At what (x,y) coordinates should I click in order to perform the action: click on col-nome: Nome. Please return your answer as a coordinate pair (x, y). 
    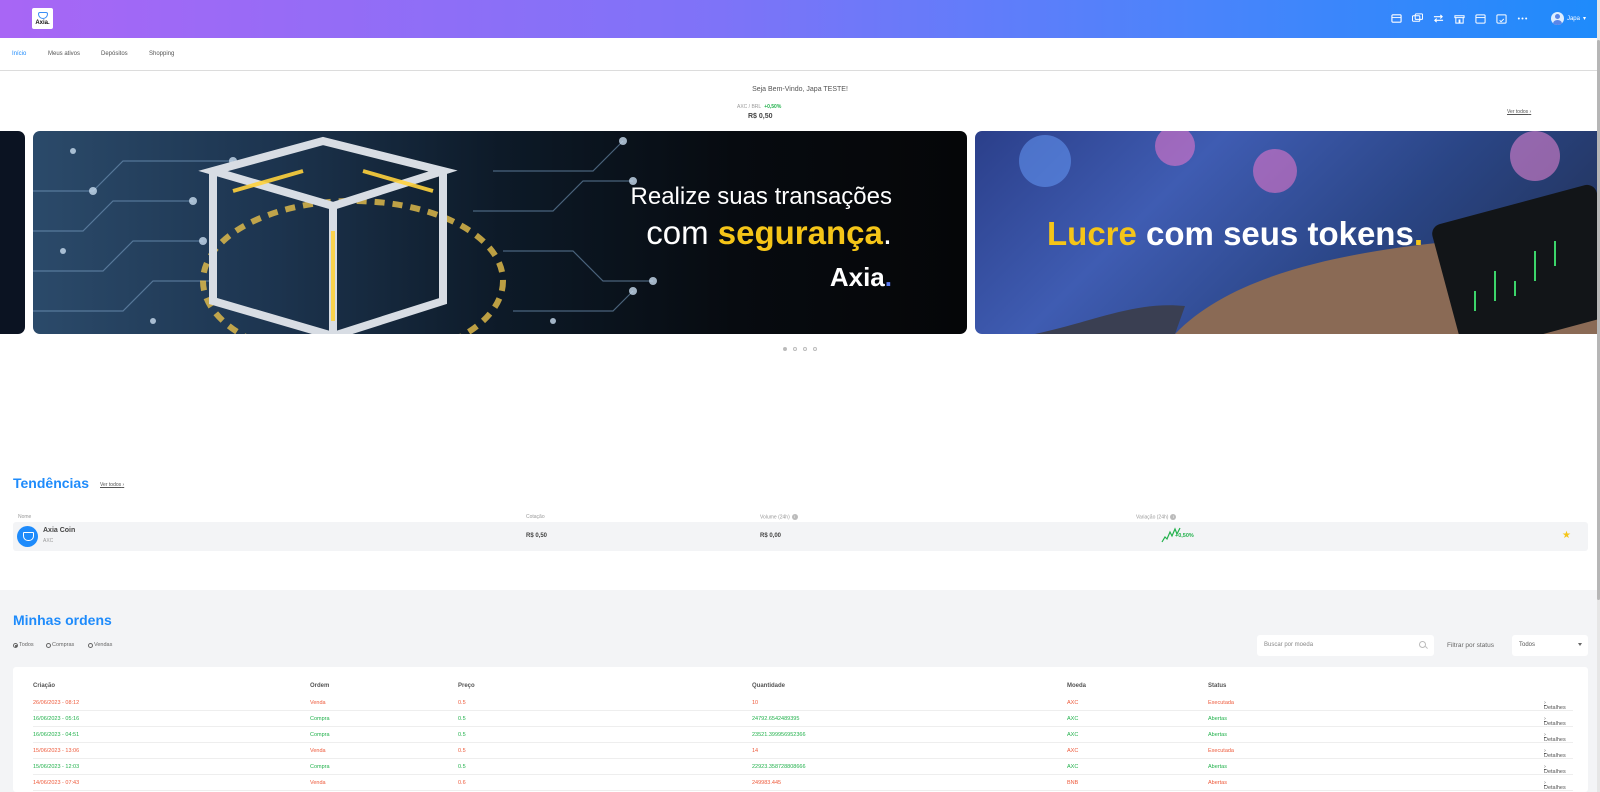
    Looking at the image, I should click on (25, 517).